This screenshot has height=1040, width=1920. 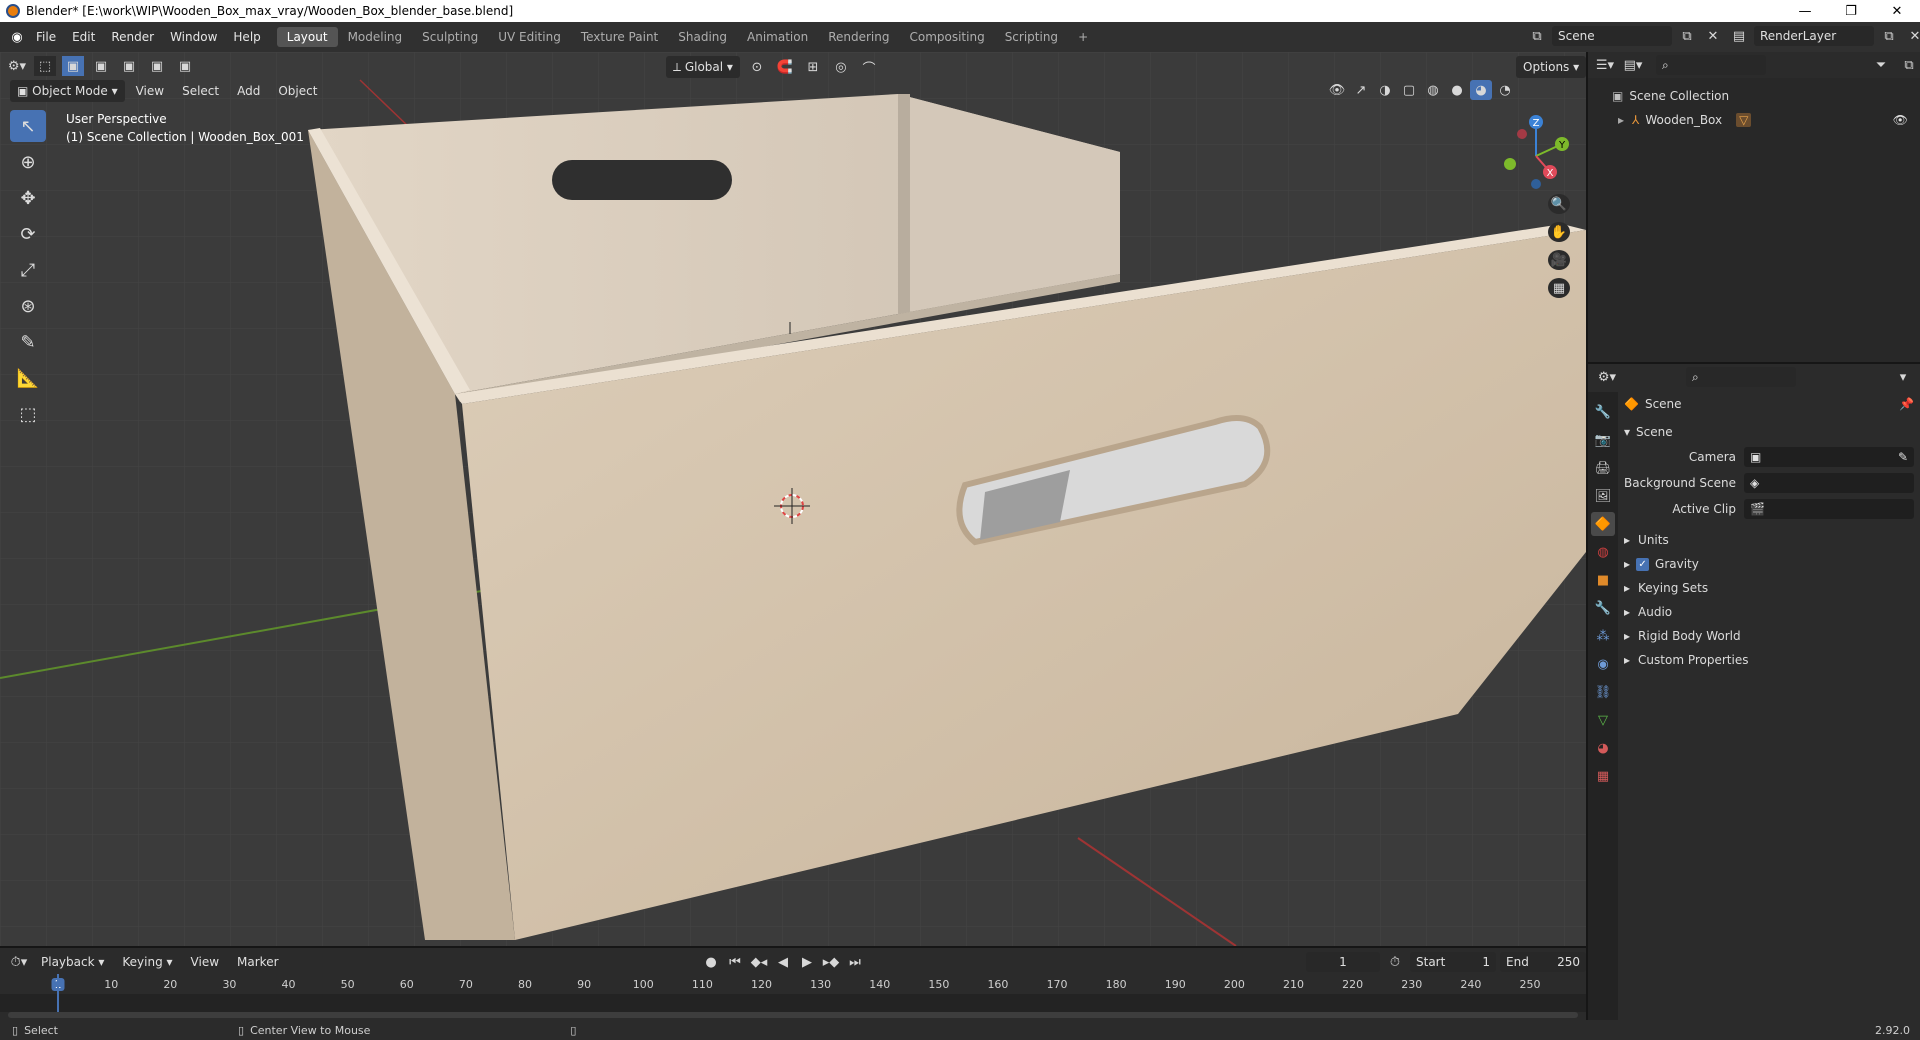 I want to click on panel-rigid-body-world: ▸ Rigid Body World, so click(x=1769, y=636).